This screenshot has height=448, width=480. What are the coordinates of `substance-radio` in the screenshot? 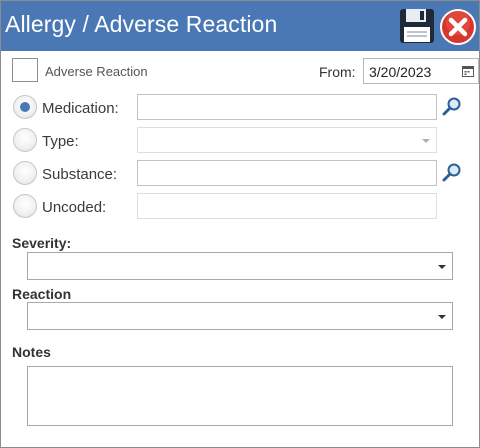 It's located at (25, 173).